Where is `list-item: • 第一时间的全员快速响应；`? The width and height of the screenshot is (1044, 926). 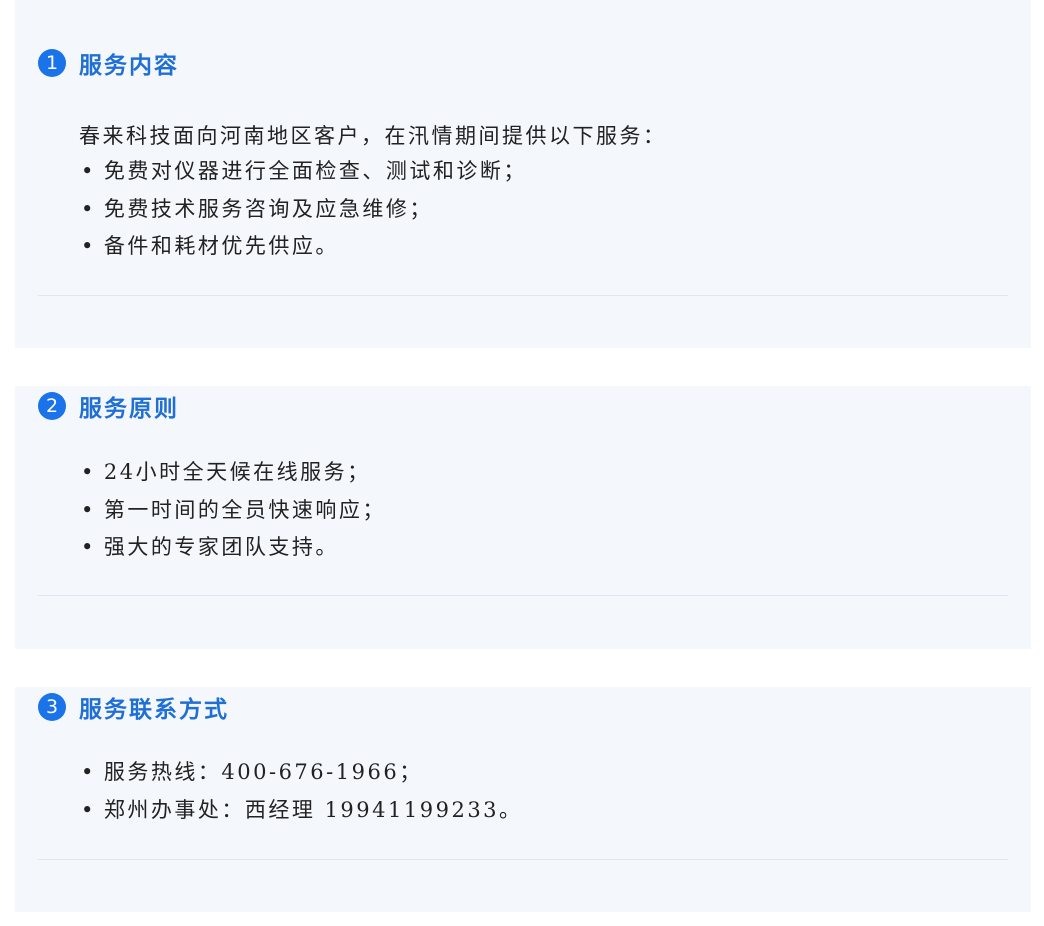 list-item: • 第一时间的全员快速响应； is located at coordinates (233, 509).